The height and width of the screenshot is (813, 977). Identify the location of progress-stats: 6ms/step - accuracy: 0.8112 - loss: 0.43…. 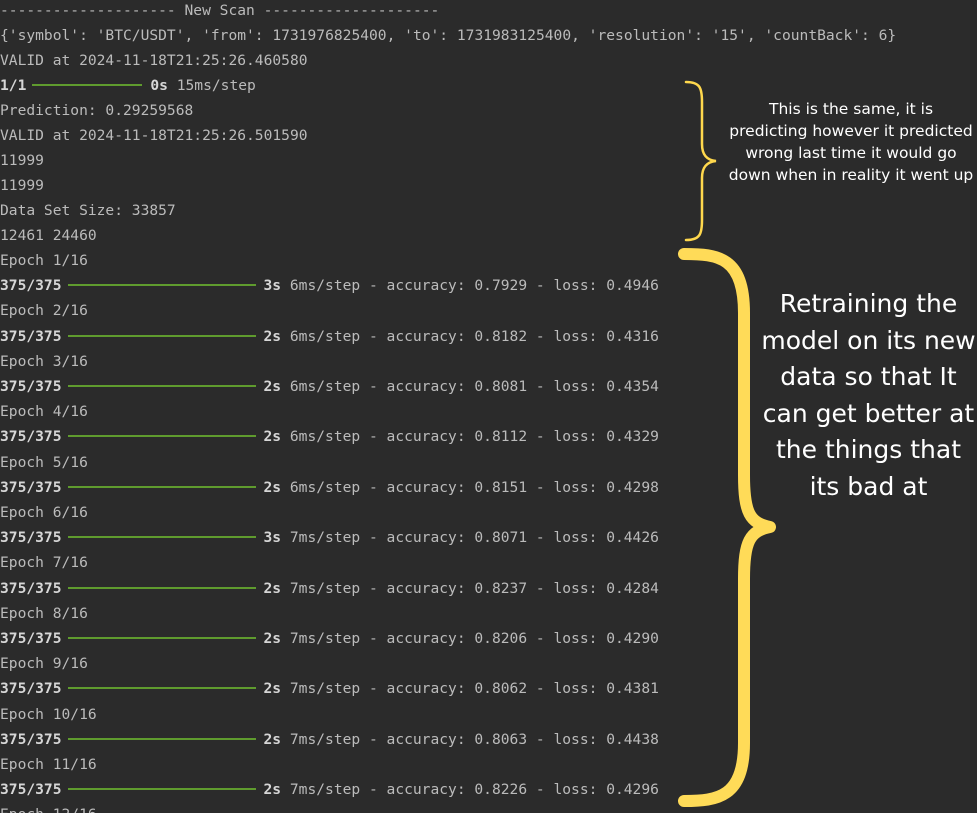
(474, 437).